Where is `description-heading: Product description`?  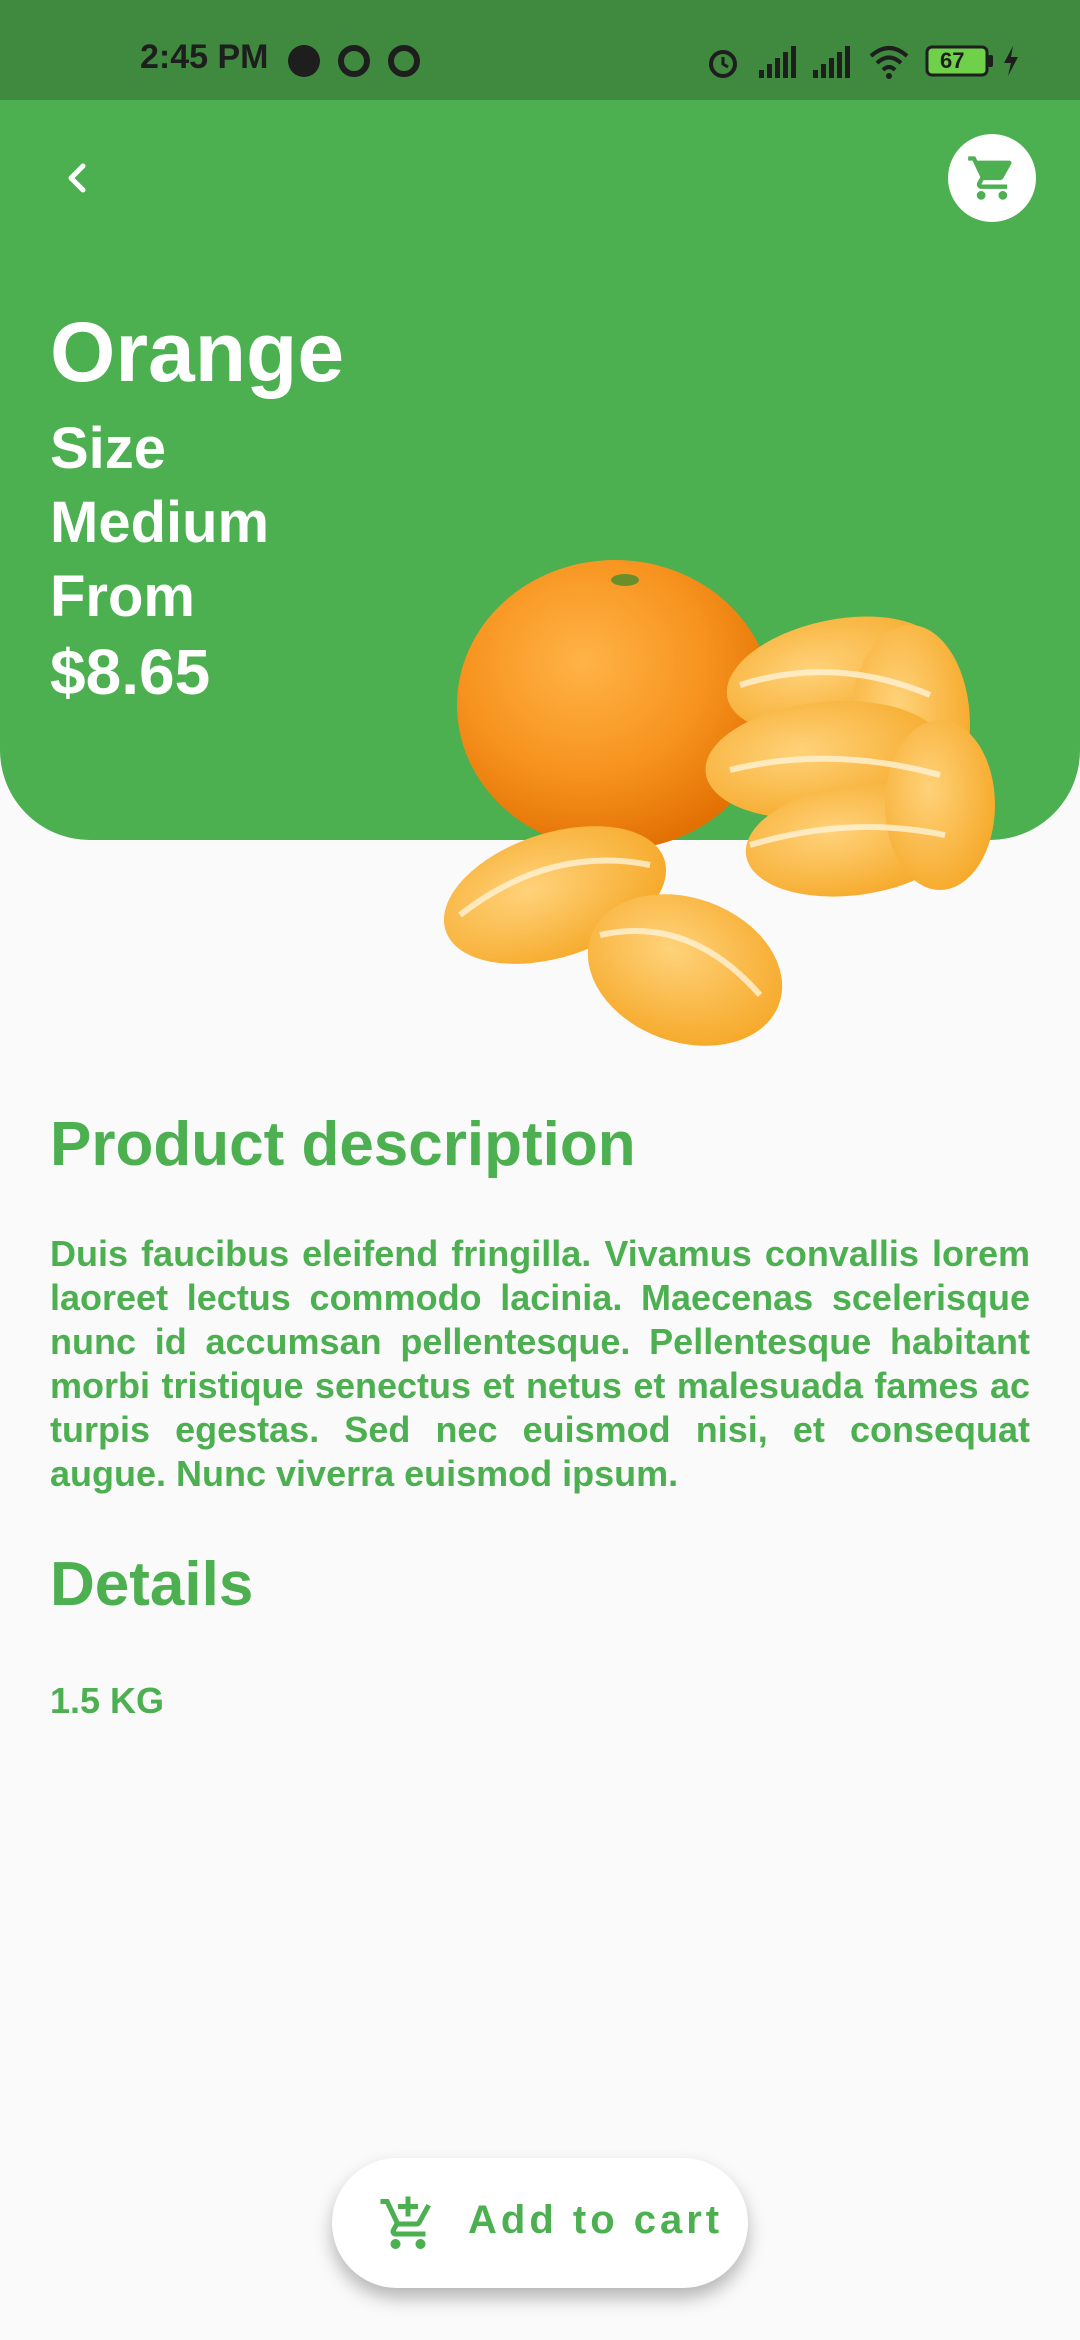 description-heading: Product description is located at coordinates (343, 1144).